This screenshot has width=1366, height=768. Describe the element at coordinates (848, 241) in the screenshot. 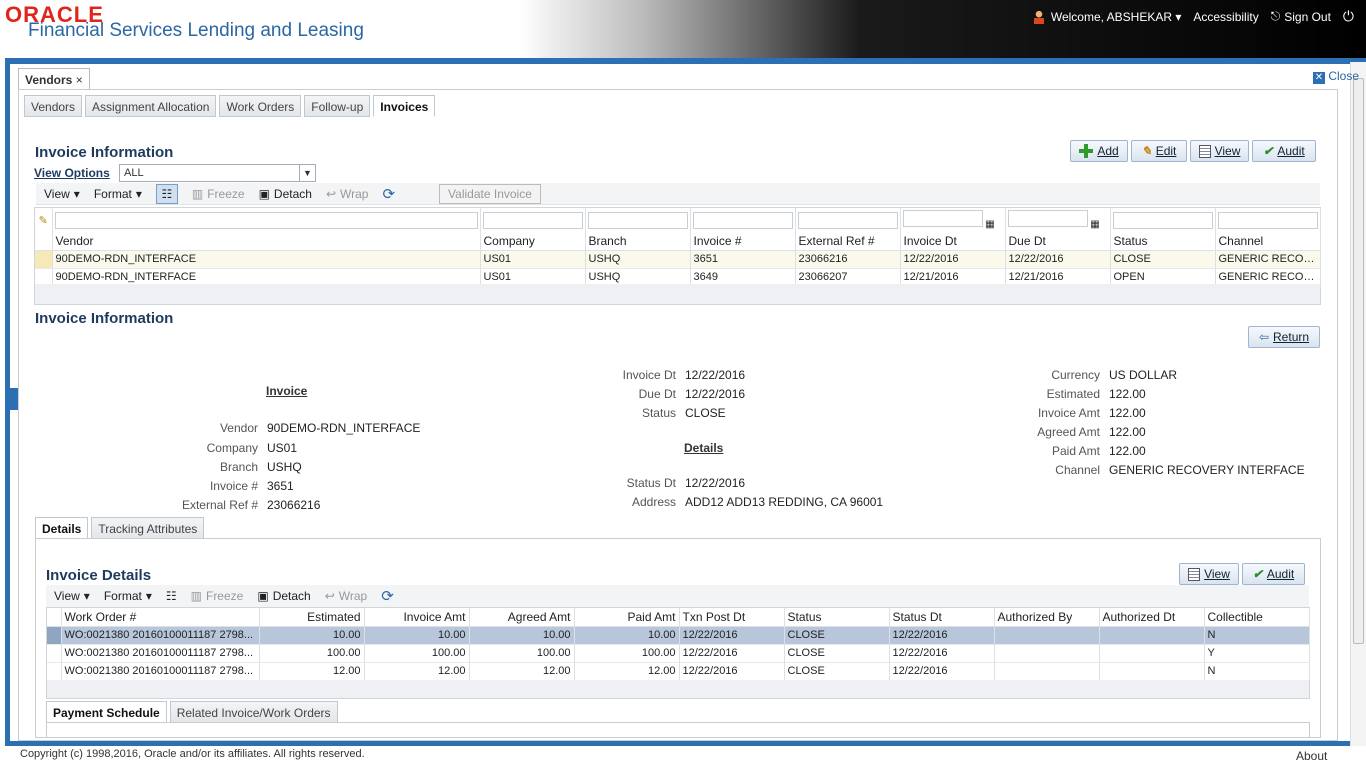

I see `col-external-ref: External Ref #` at that location.